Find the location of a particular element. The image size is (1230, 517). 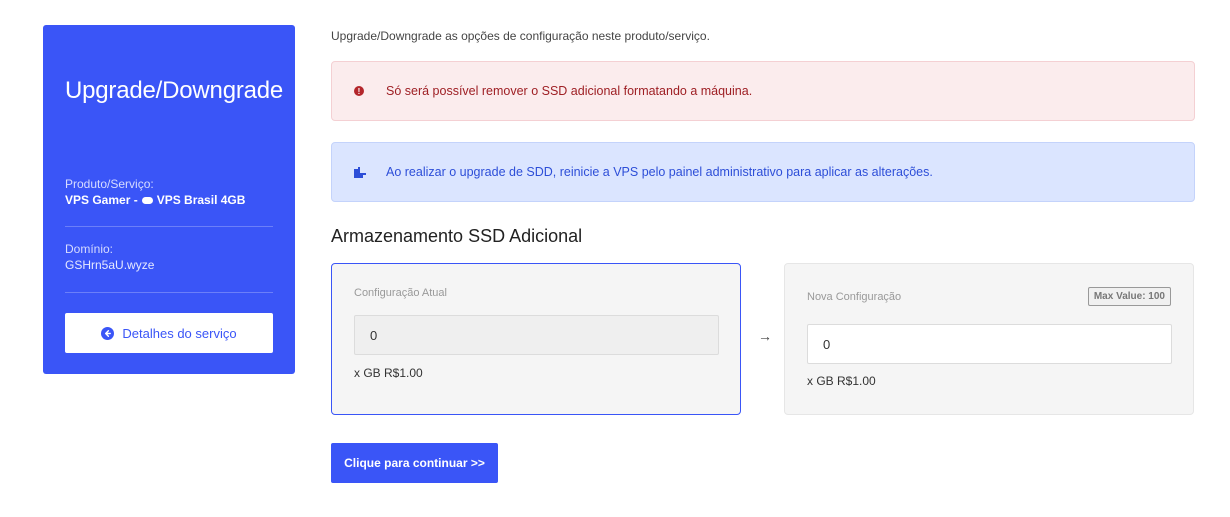

info-circle-icon: ! is located at coordinates (359, 91).